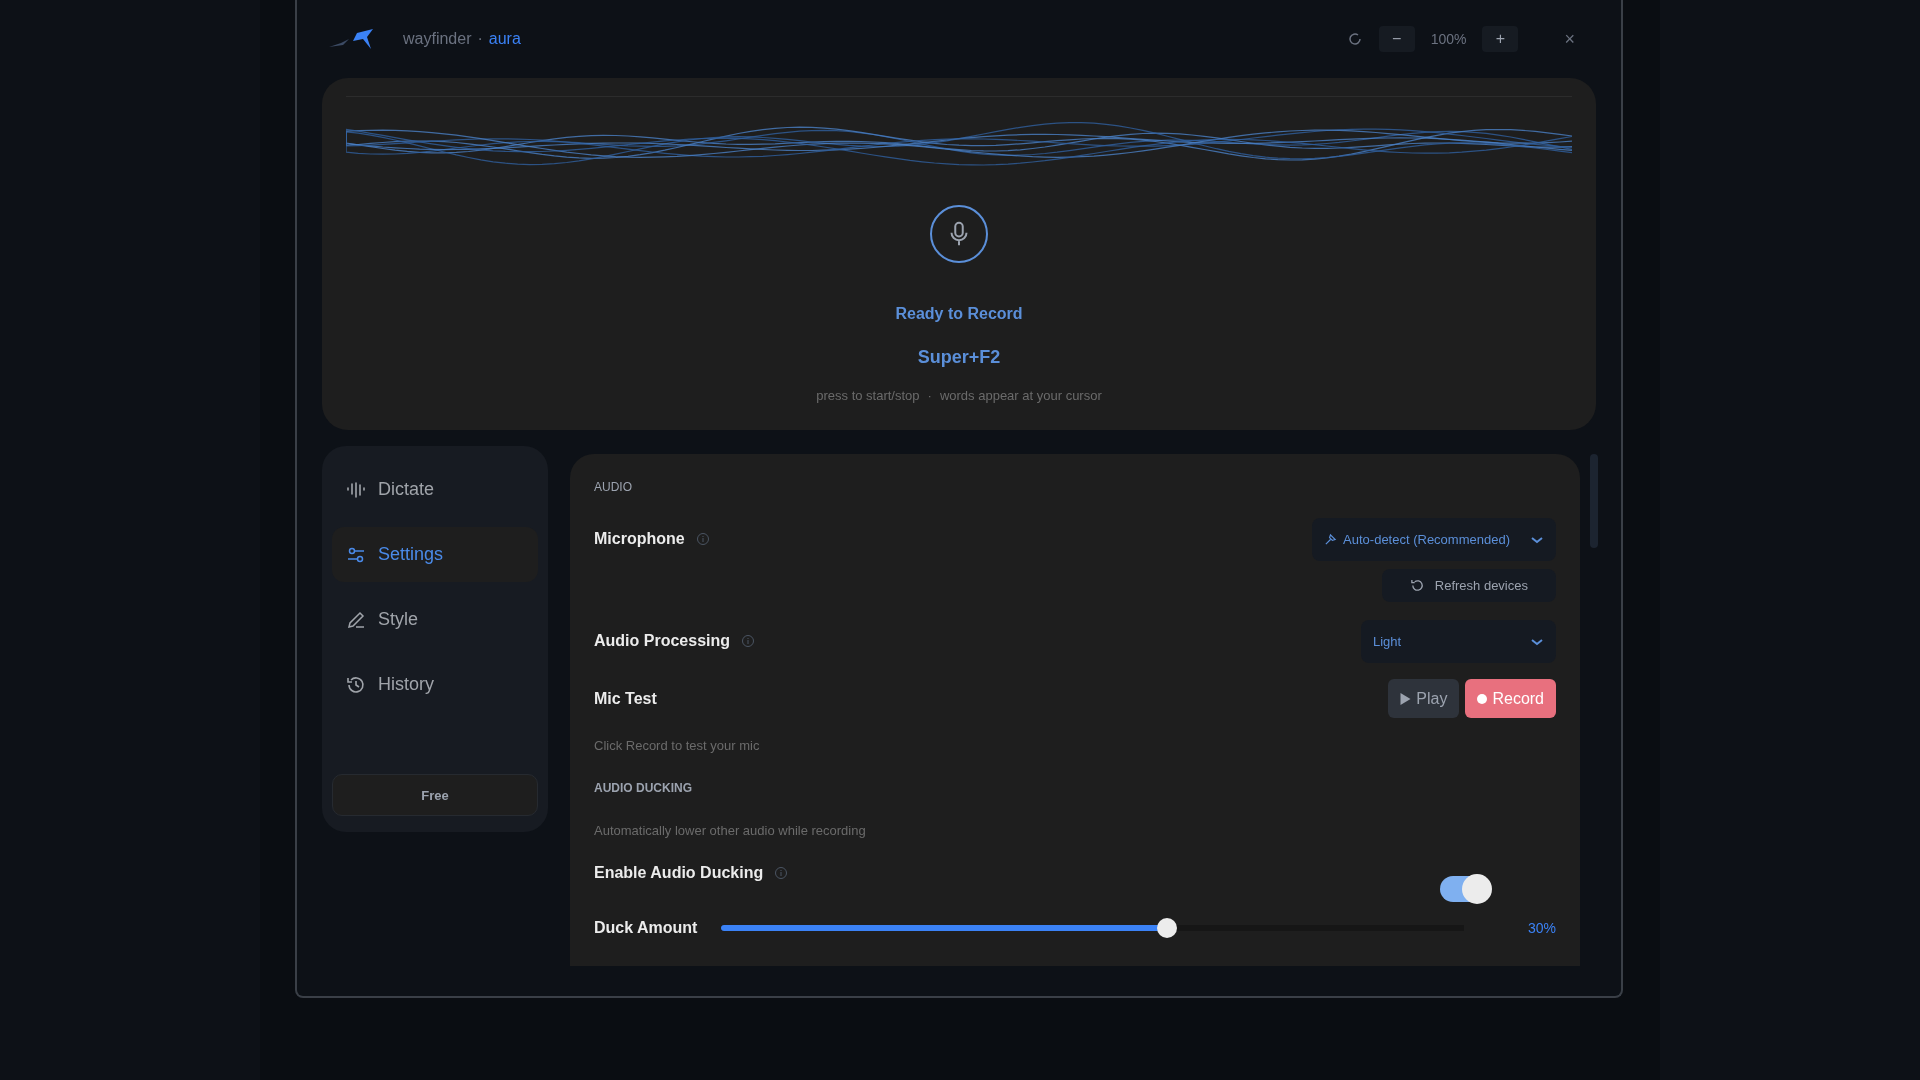  I want to click on nav-item: Settings, so click(435, 554).